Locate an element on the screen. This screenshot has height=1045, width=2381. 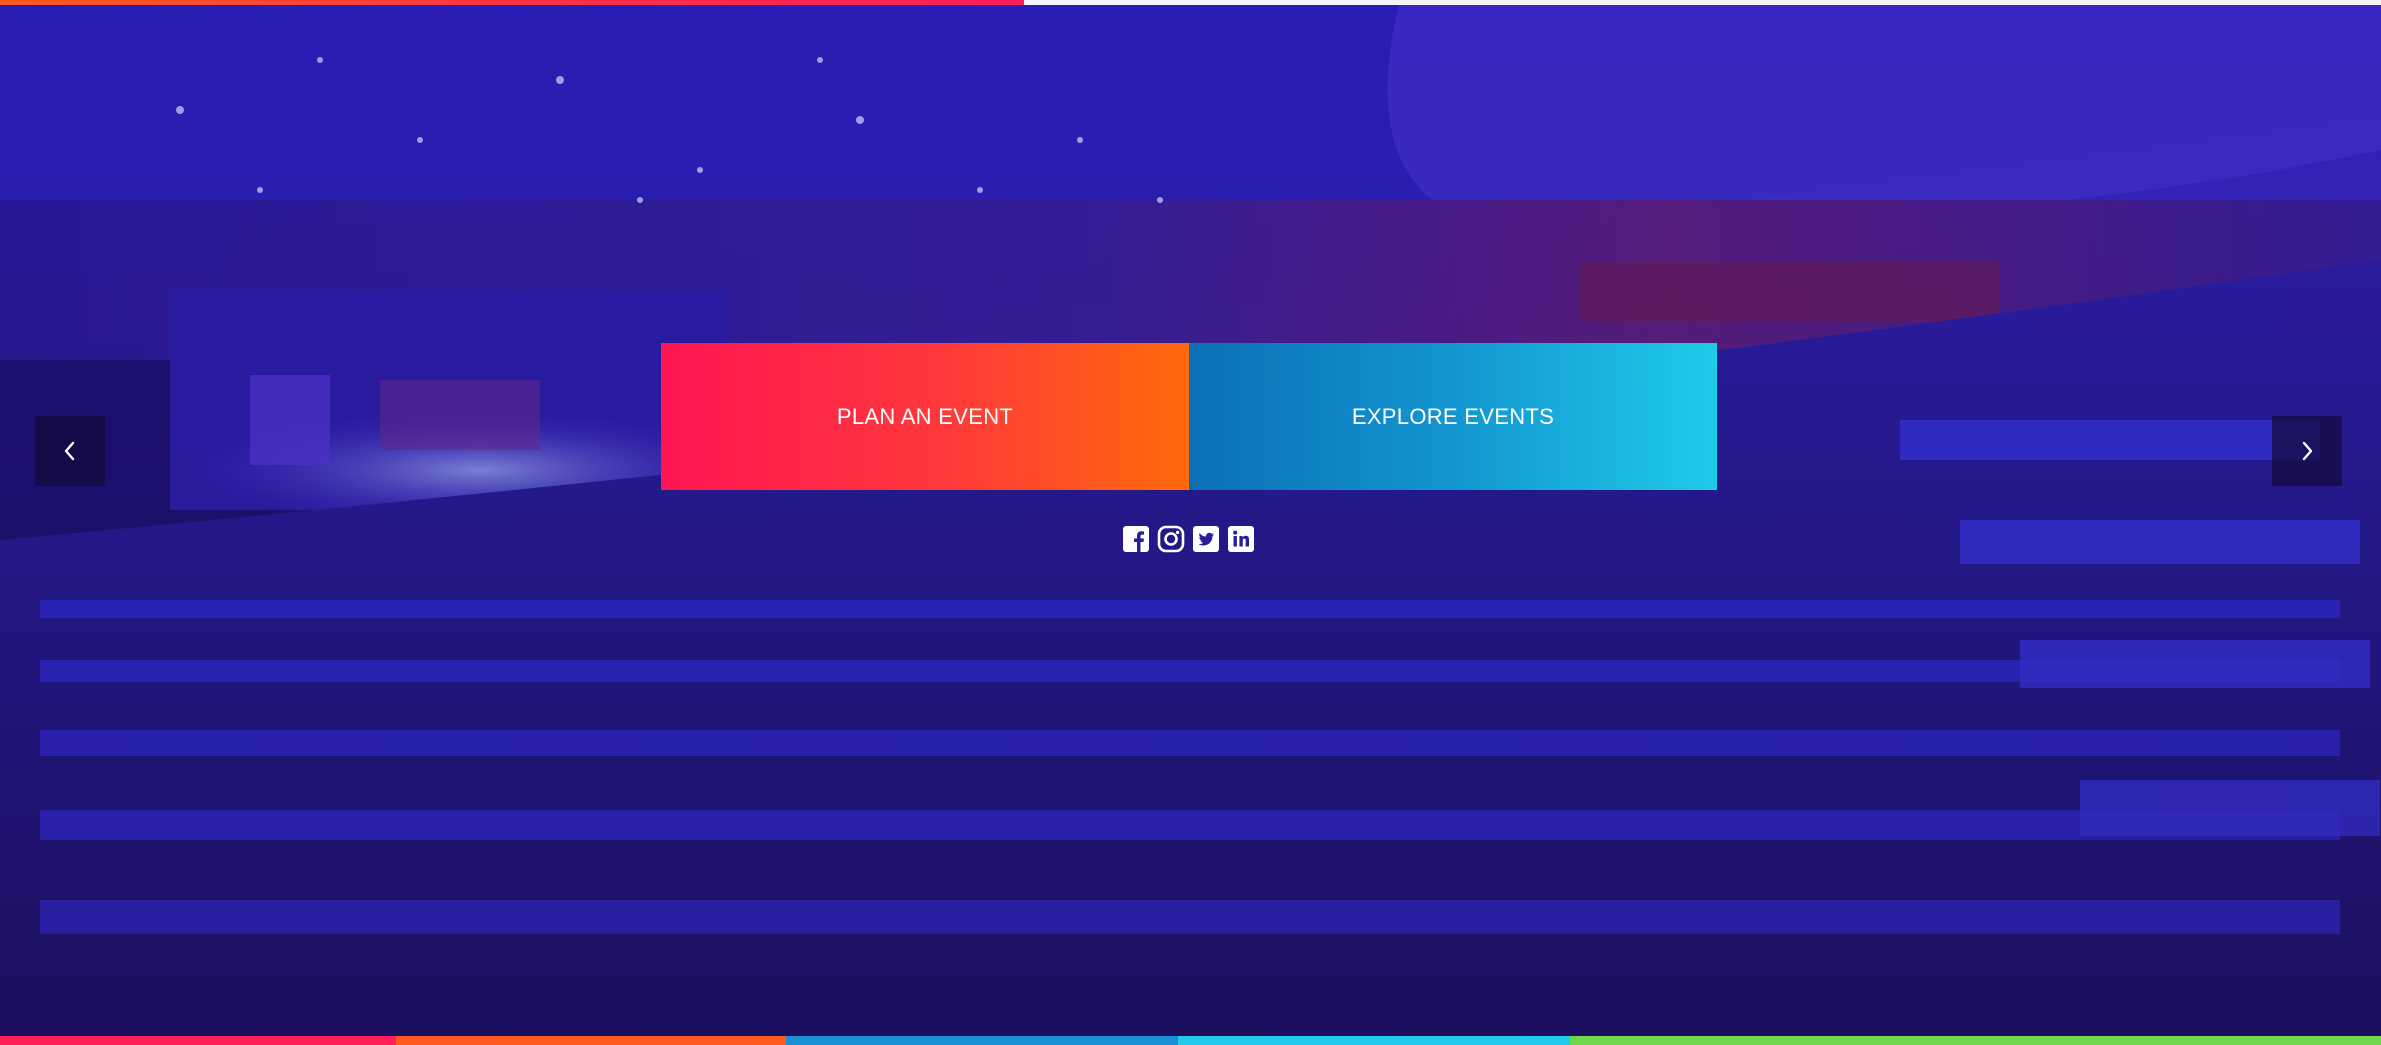
slider-progress-fill is located at coordinates (512, 2).